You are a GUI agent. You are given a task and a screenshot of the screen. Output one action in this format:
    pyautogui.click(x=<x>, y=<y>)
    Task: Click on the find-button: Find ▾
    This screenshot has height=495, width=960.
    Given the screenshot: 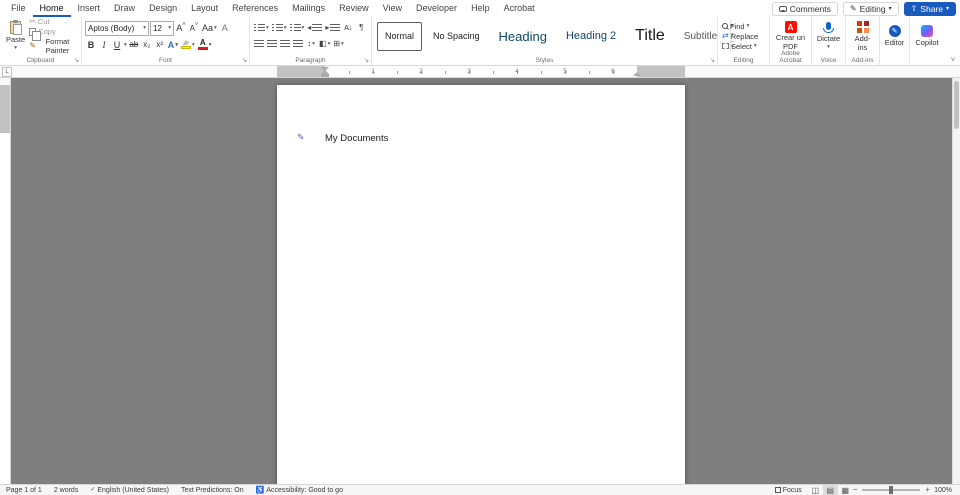 What is the action you would take?
    pyautogui.click(x=743, y=26)
    